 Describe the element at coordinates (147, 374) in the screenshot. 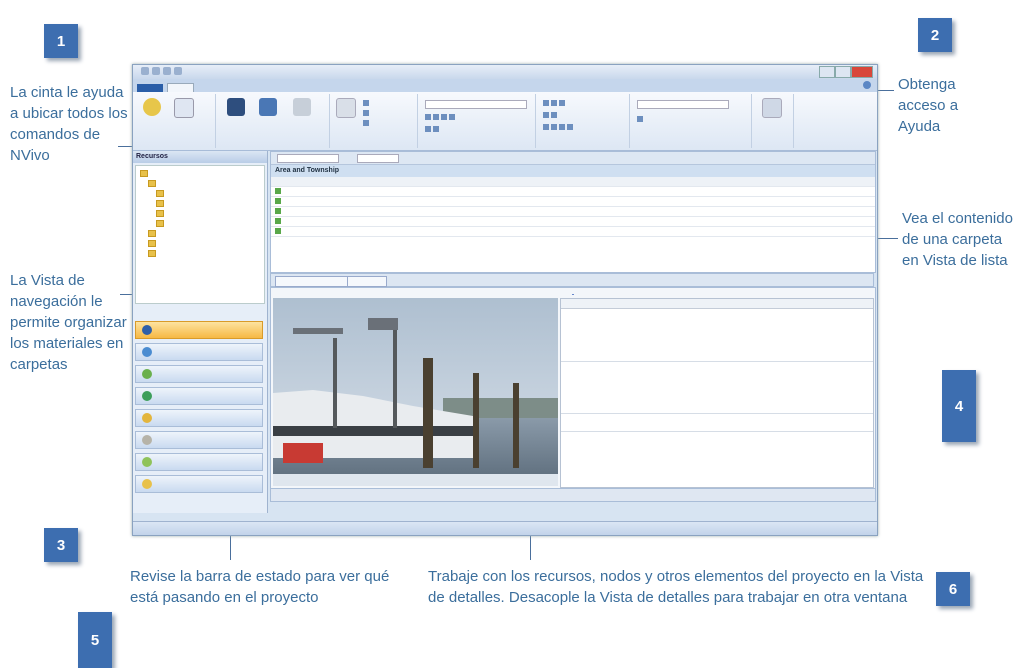

I see `classifications-icon` at that location.